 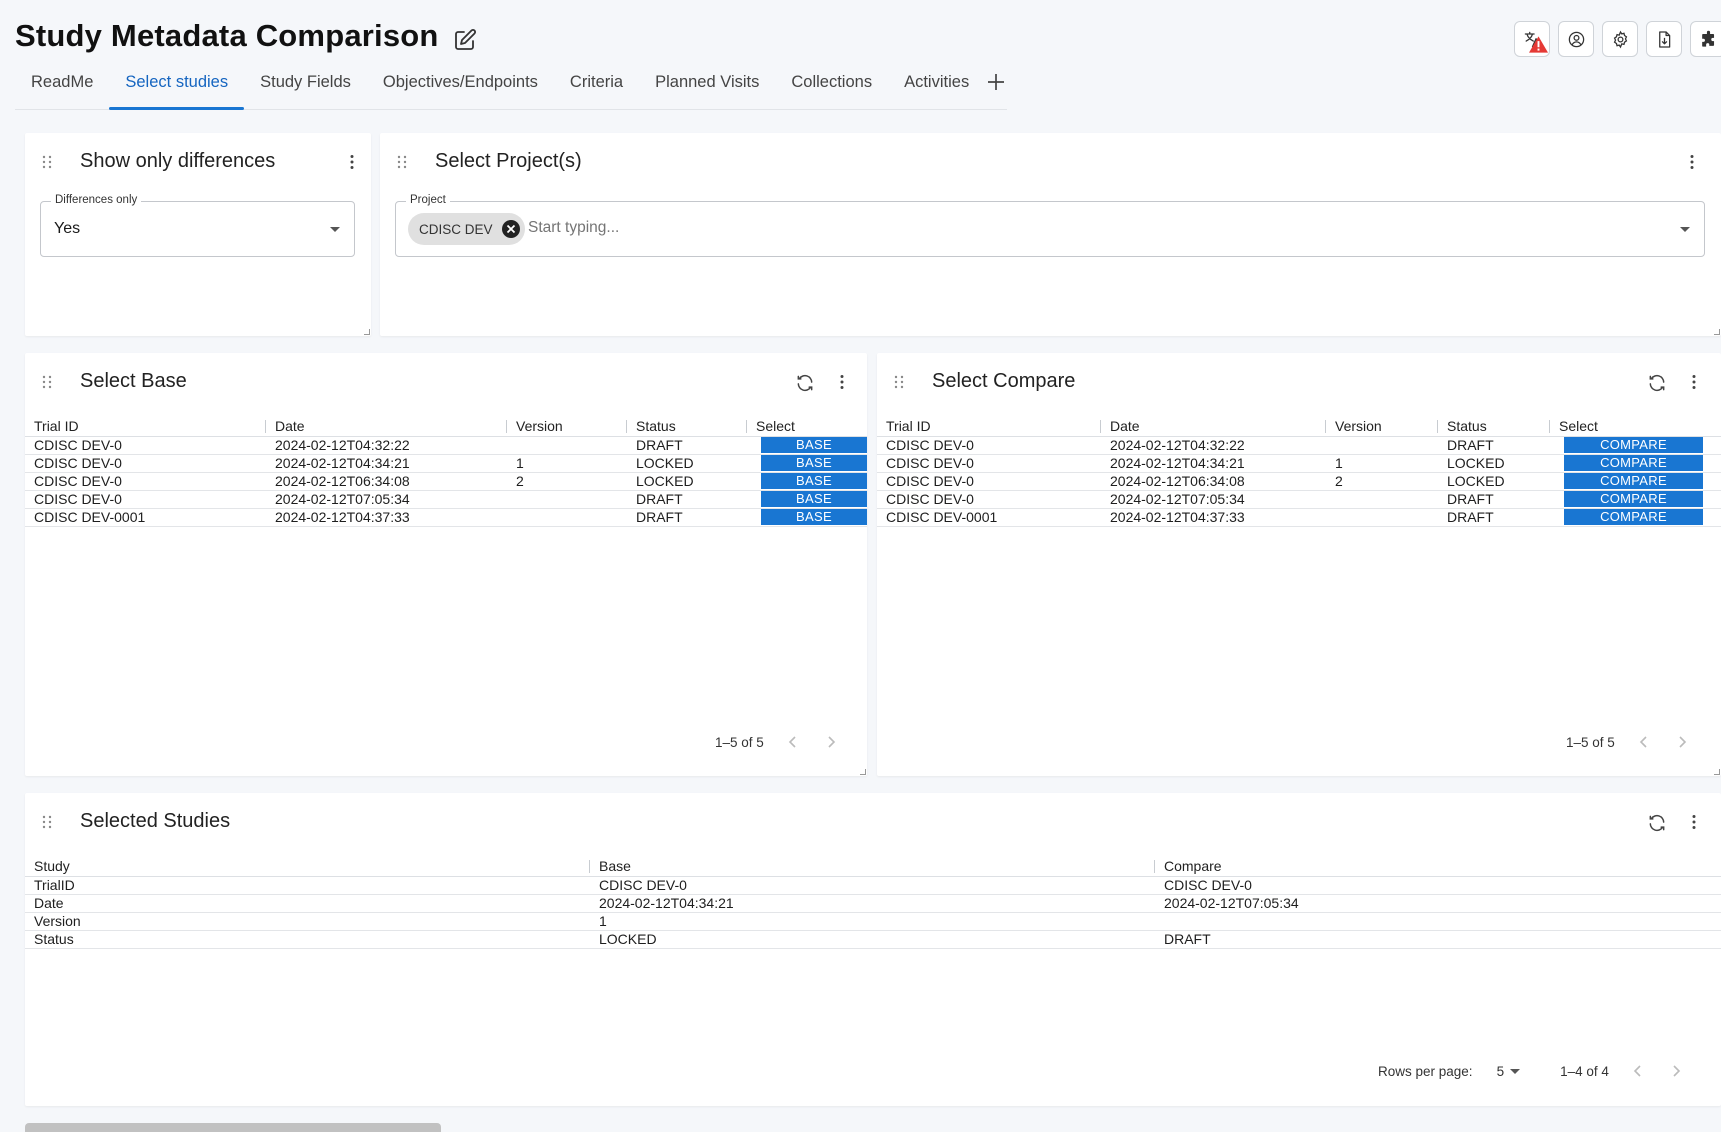 I want to click on tab-readme: ReadMe, so click(x=62, y=87).